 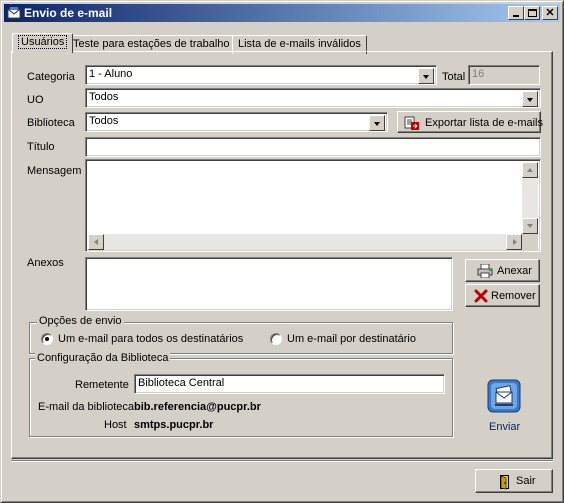 I want to click on tab-usuarios-label: Usuários, so click(x=43, y=42).